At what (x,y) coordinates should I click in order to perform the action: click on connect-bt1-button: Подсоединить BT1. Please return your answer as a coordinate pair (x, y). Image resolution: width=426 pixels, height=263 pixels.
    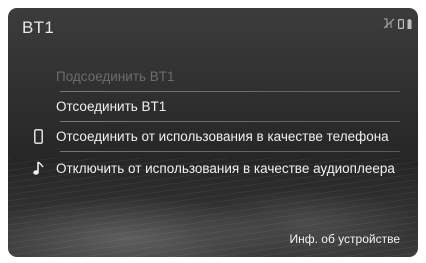
    Looking at the image, I should click on (213, 76).